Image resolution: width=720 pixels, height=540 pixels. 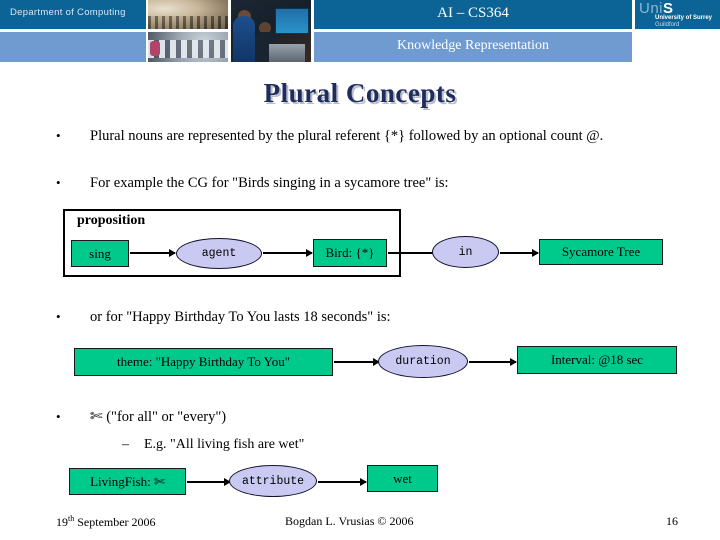 I want to click on bullet-text-4: ✄ ("for all" or "every"), so click(x=383, y=417).